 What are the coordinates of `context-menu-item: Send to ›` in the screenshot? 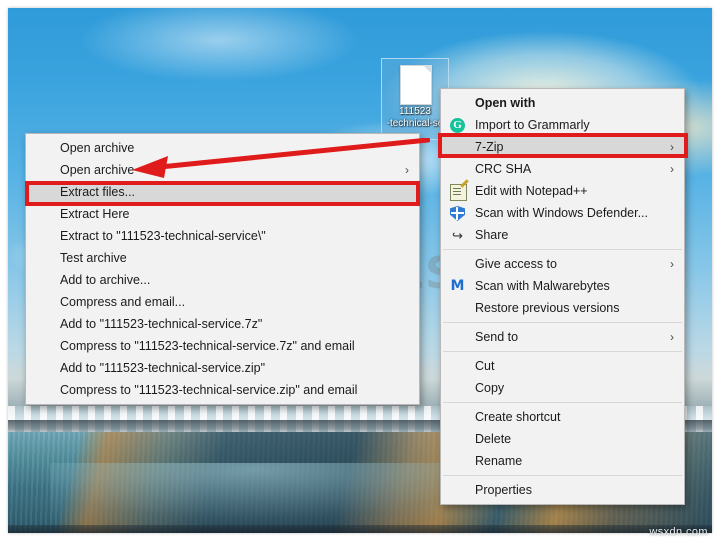 It's located at (562, 337).